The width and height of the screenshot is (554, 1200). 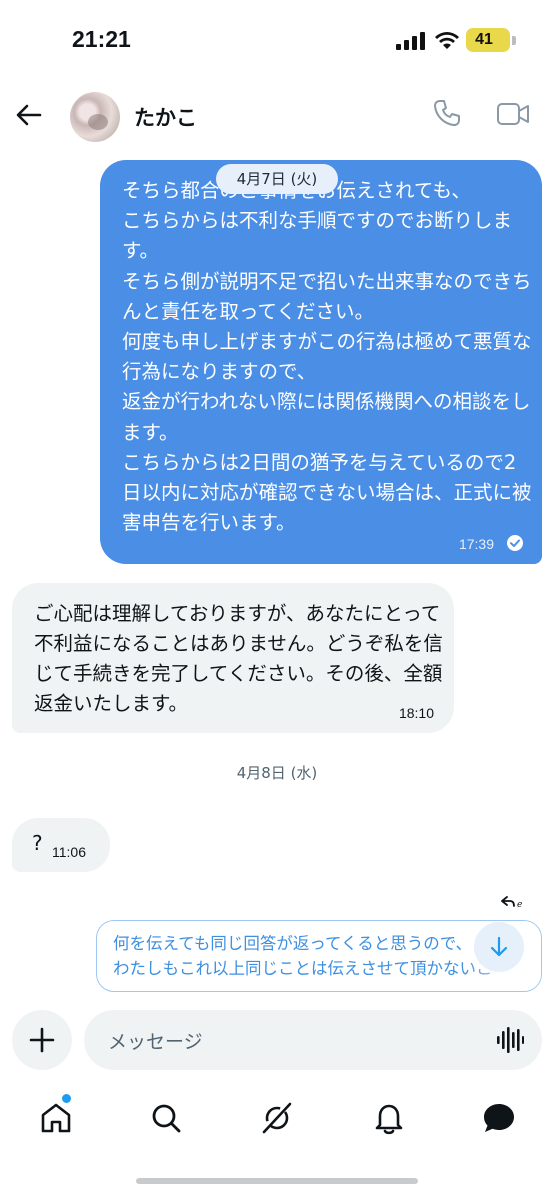 I want to click on message-placeholder: メッセージ, so click(x=155, y=1042).